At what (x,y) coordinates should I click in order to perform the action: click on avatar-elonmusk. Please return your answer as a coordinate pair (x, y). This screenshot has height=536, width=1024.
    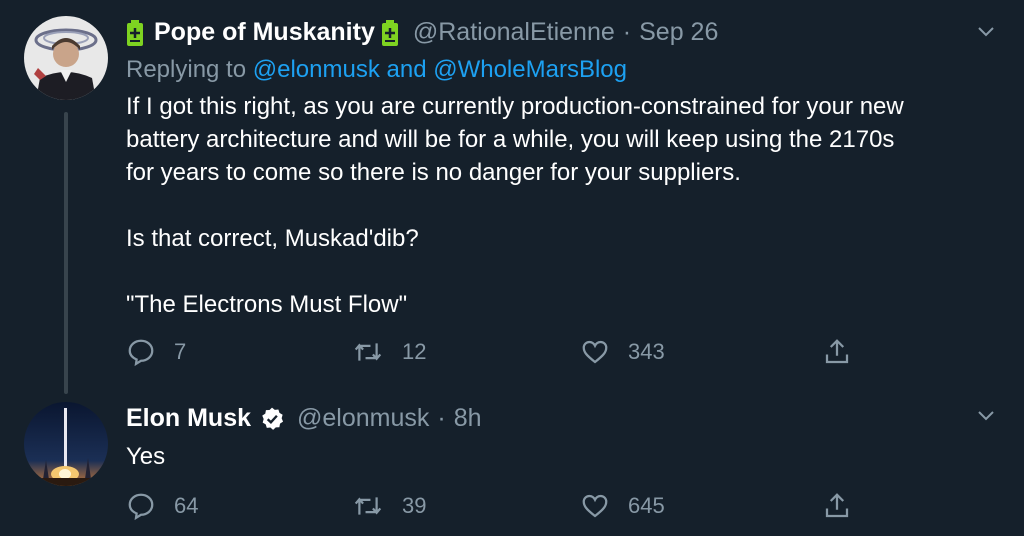
    Looking at the image, I should click on (66, 444).